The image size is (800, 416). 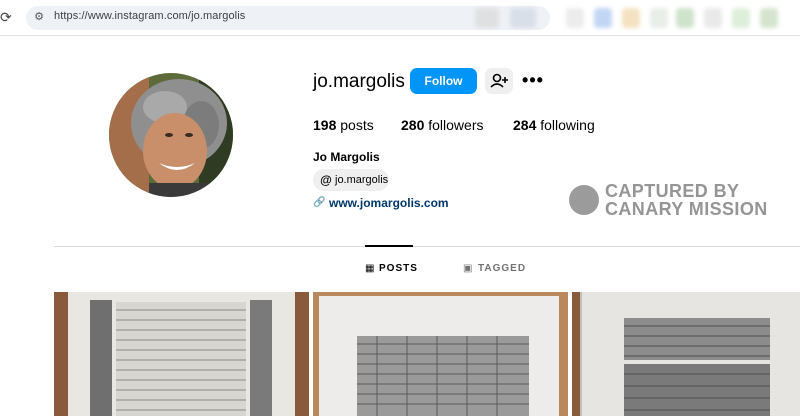 I want to click on avatar, so click(x=171, y=135).